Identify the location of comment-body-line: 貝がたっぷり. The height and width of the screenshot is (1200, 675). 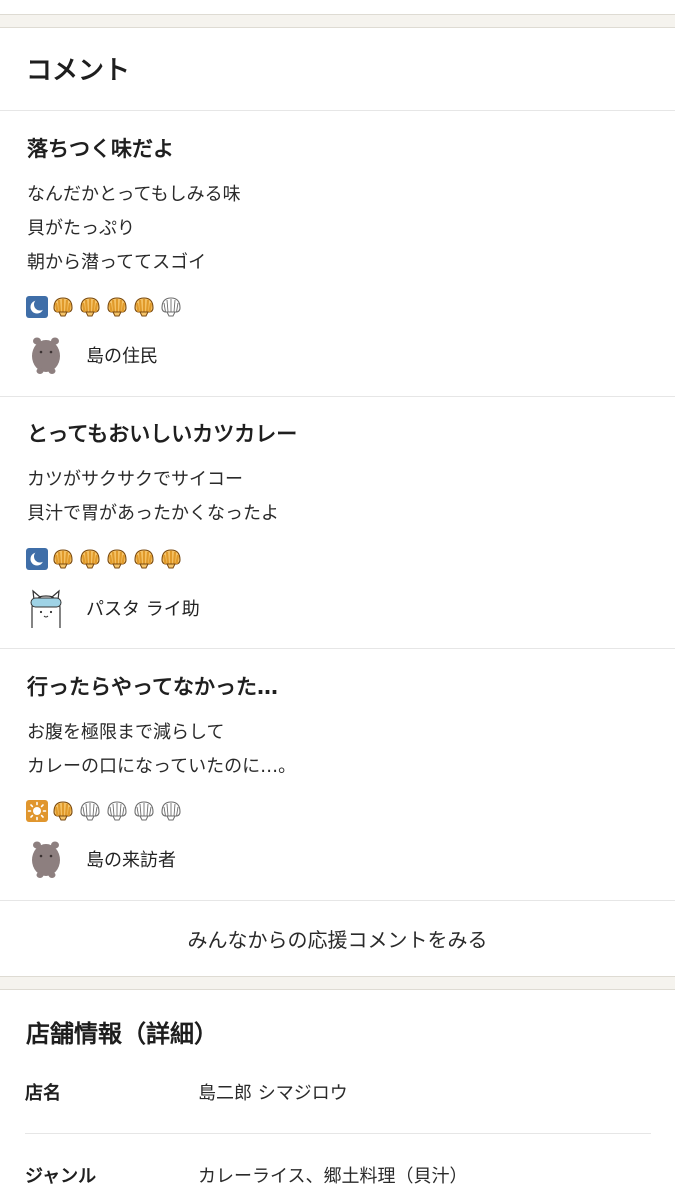
(81, 228).